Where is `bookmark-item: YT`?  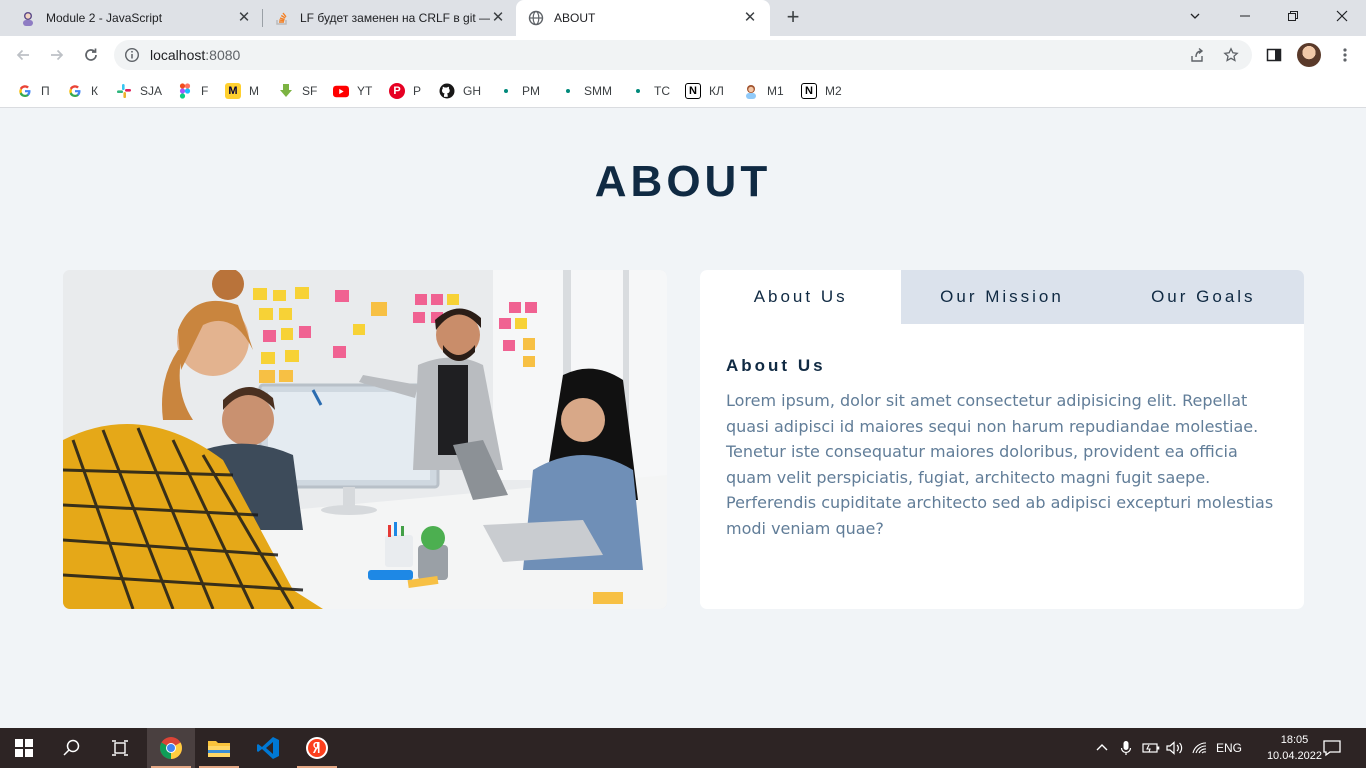
bookmark-item: YT is located at coordinates (352, 91).